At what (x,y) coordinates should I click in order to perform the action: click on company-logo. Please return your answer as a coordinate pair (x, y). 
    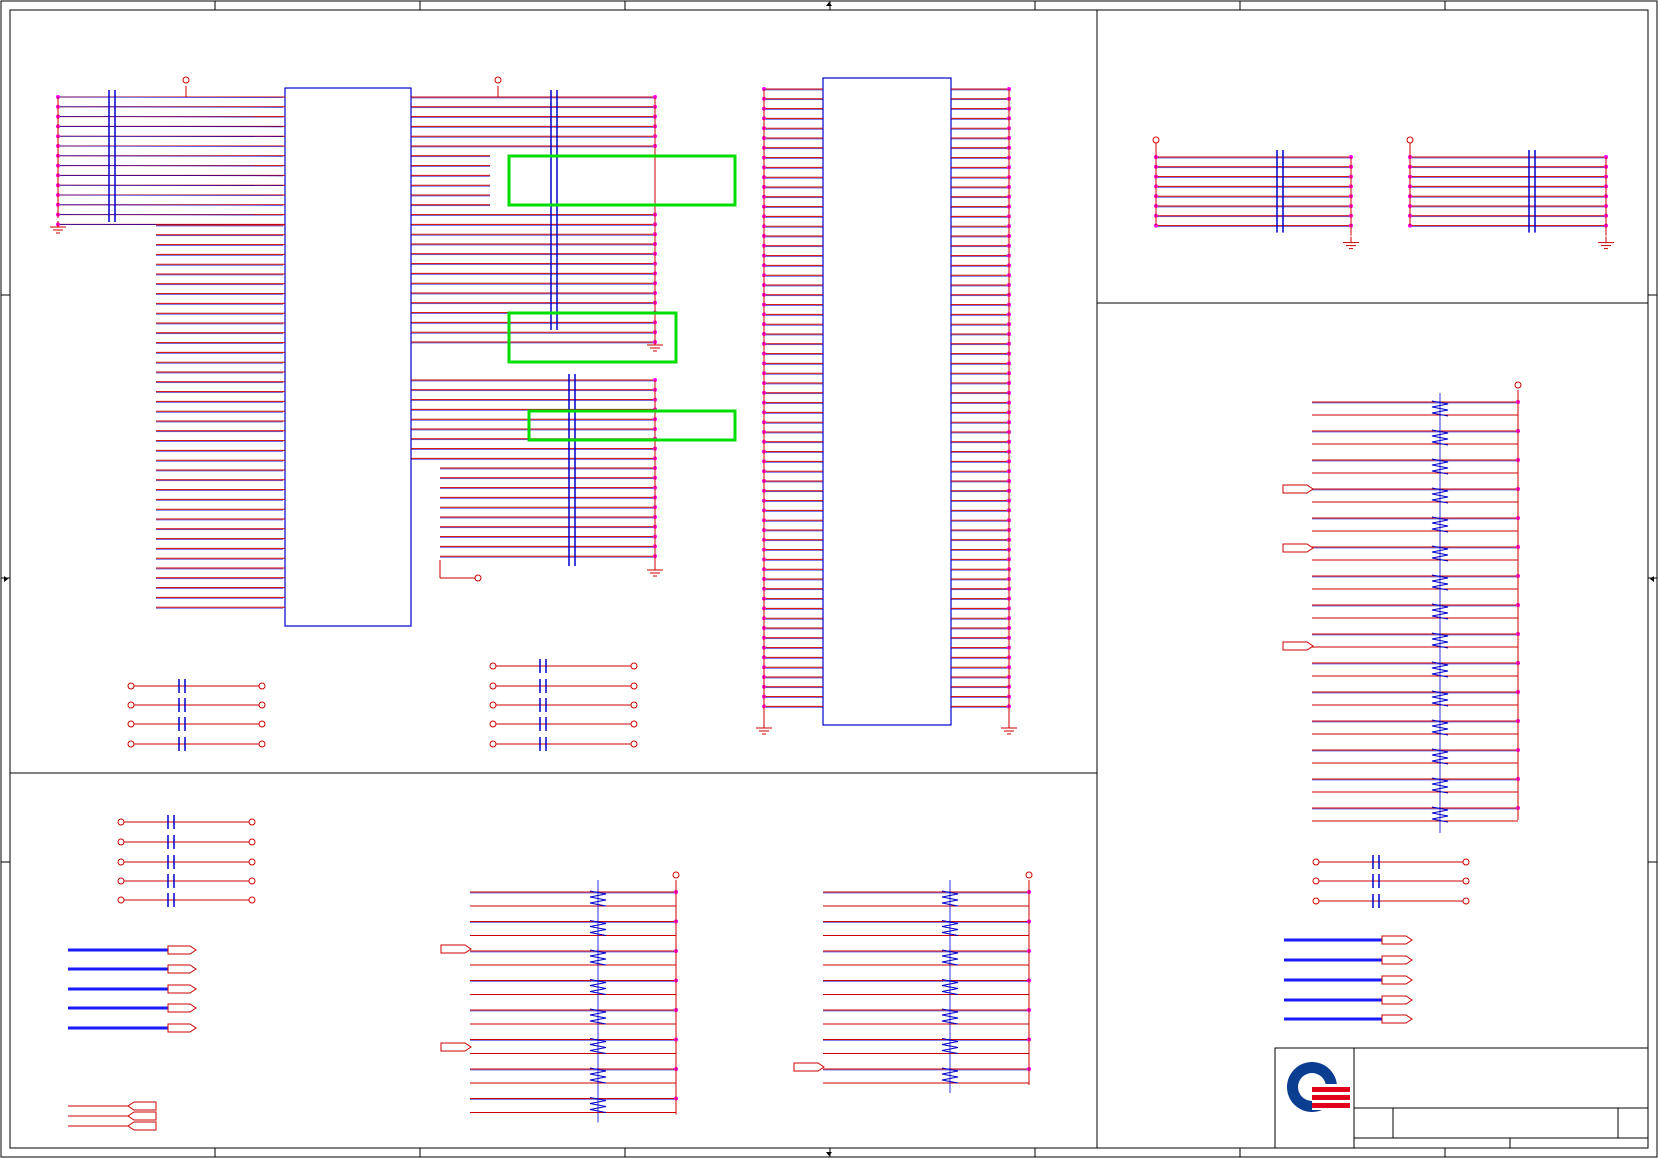
    Looking at the image, I should click on (1319, 1087).